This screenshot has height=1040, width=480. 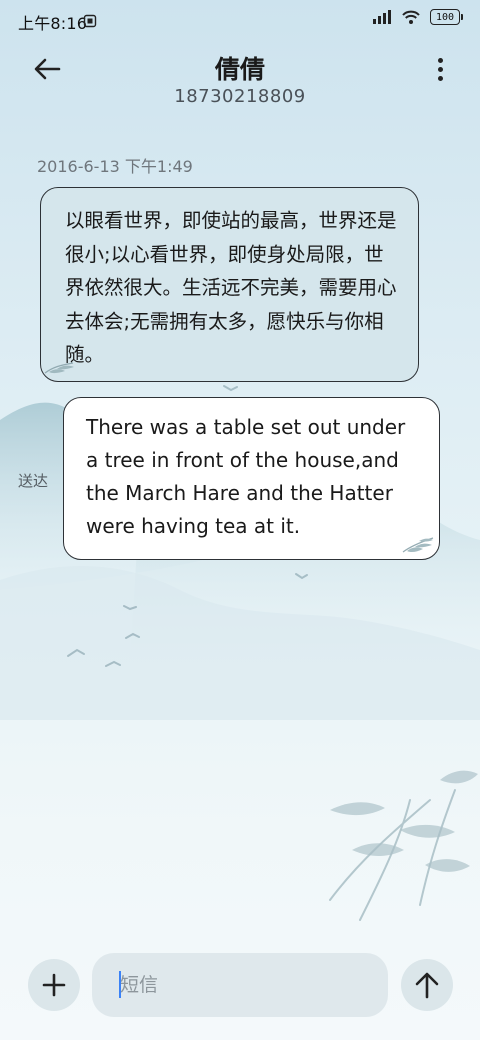 I want to click on arrow-up-icon, so click(x=427, y=985).